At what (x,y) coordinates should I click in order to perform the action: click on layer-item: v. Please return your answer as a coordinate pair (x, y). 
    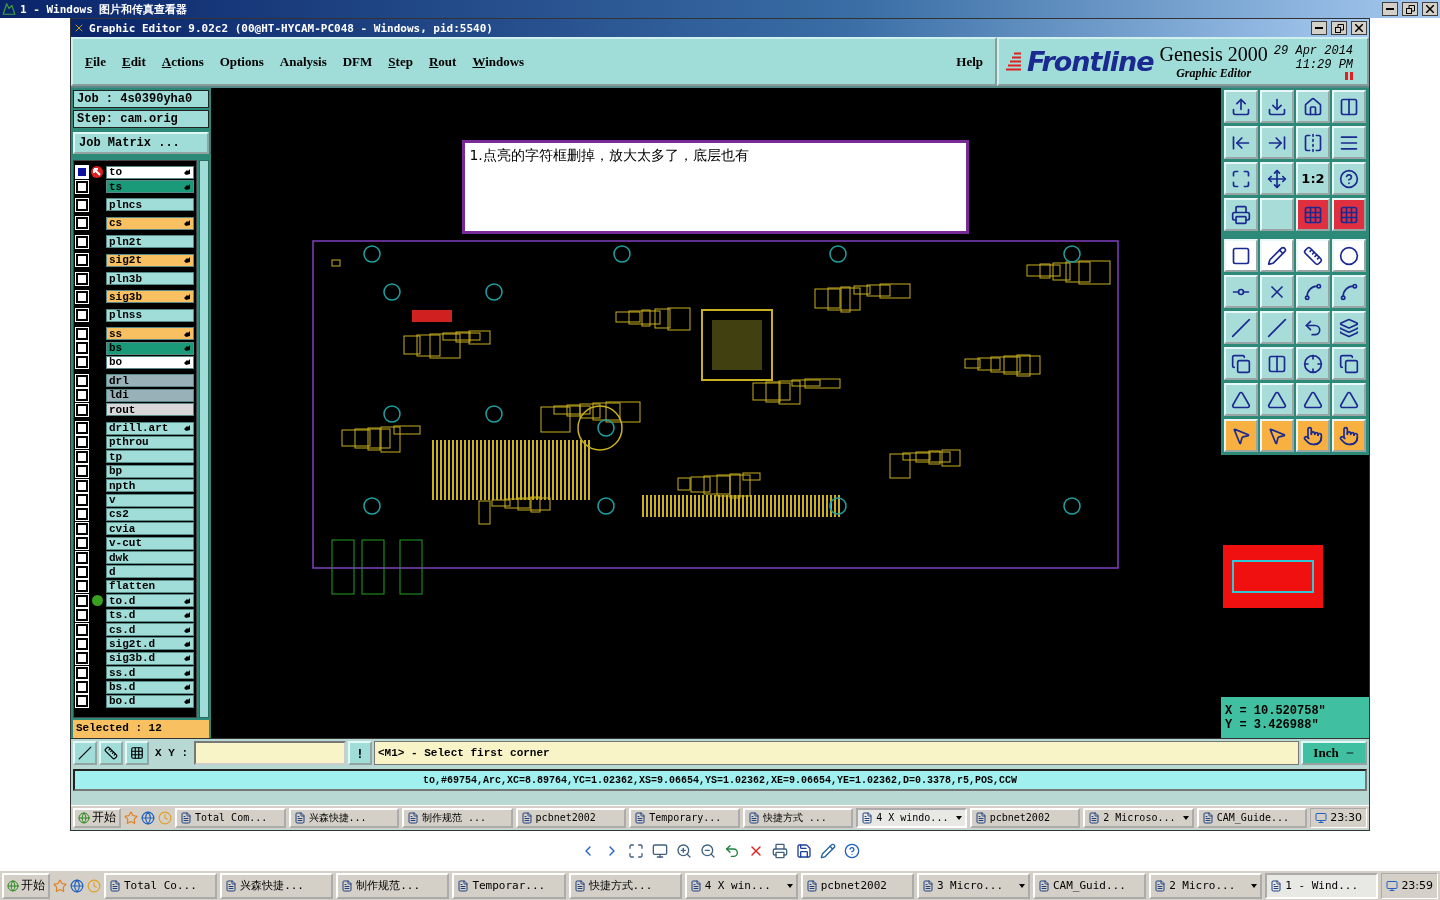
    Looking at the image, I should click on (150, 500).